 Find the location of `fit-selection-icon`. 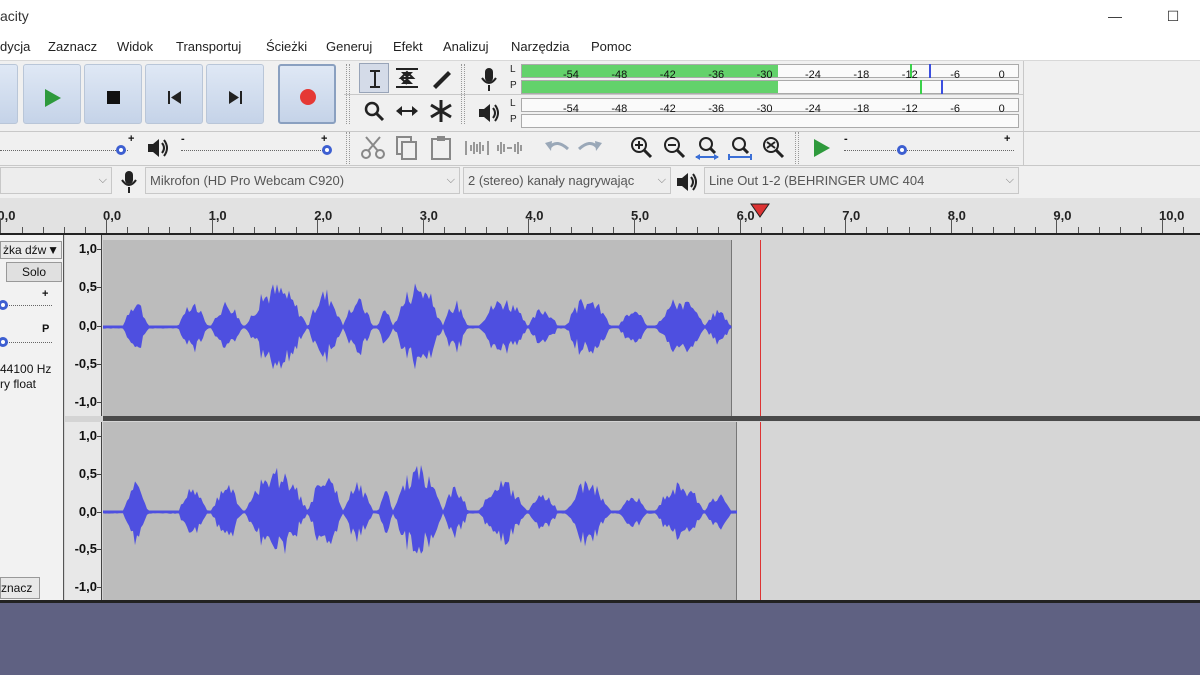

fit-selection-icon is located at coordinates (707, 148).